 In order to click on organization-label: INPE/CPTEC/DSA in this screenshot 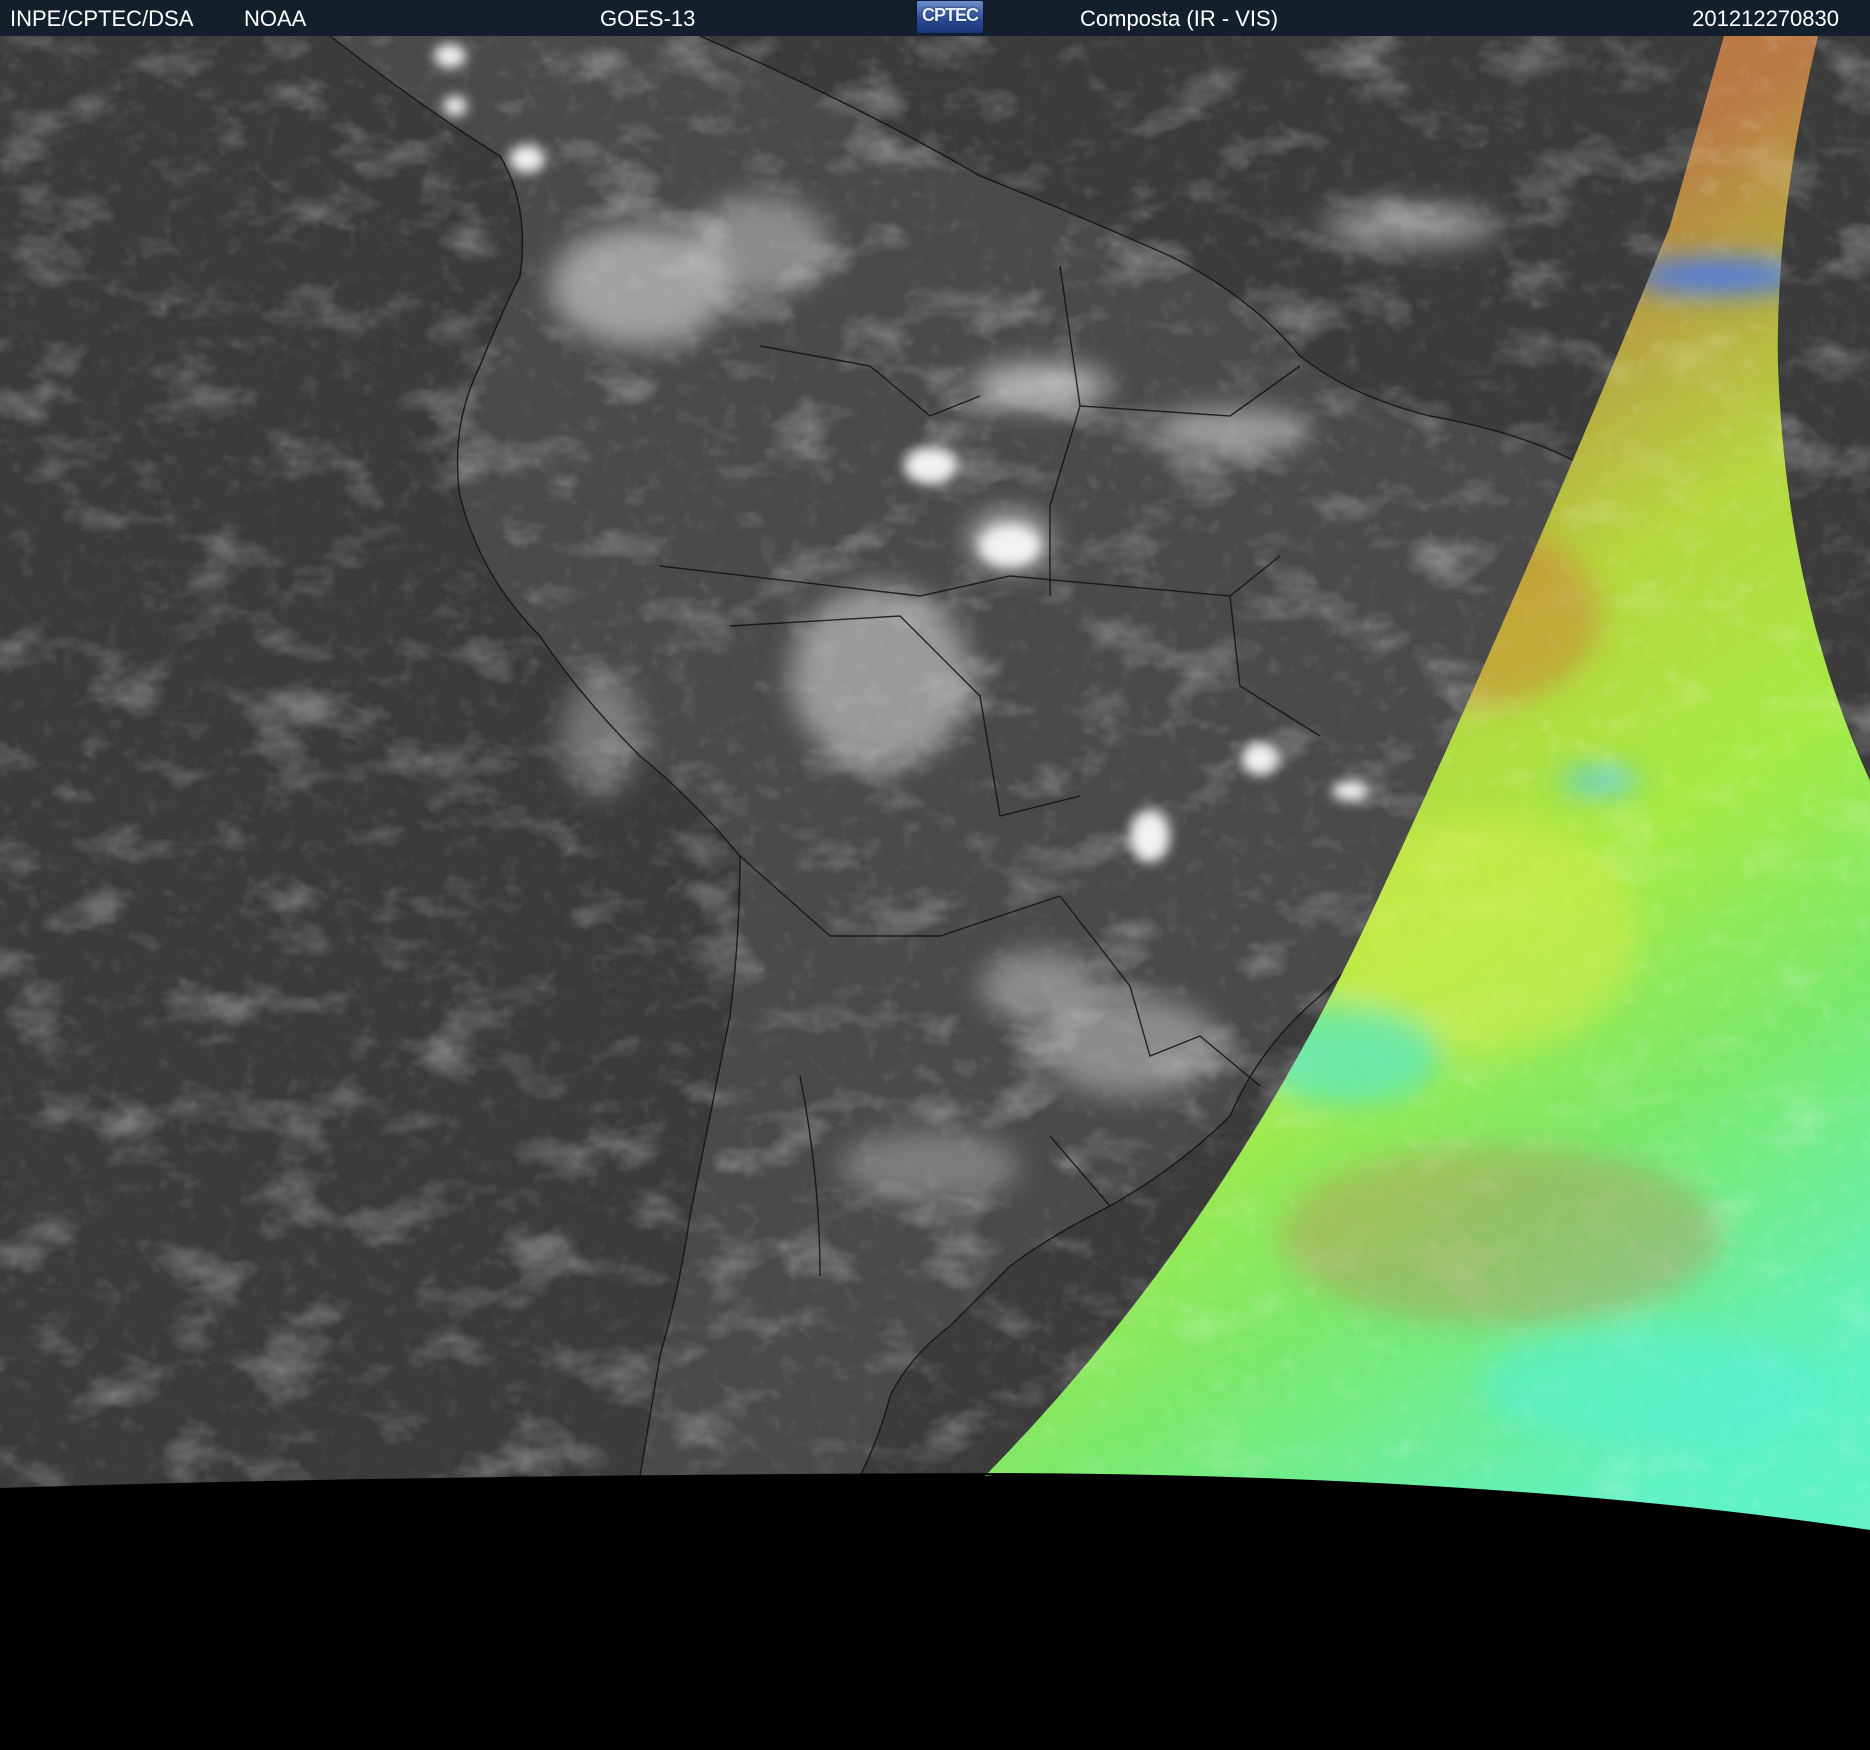, I will do `click(102, 18)`.